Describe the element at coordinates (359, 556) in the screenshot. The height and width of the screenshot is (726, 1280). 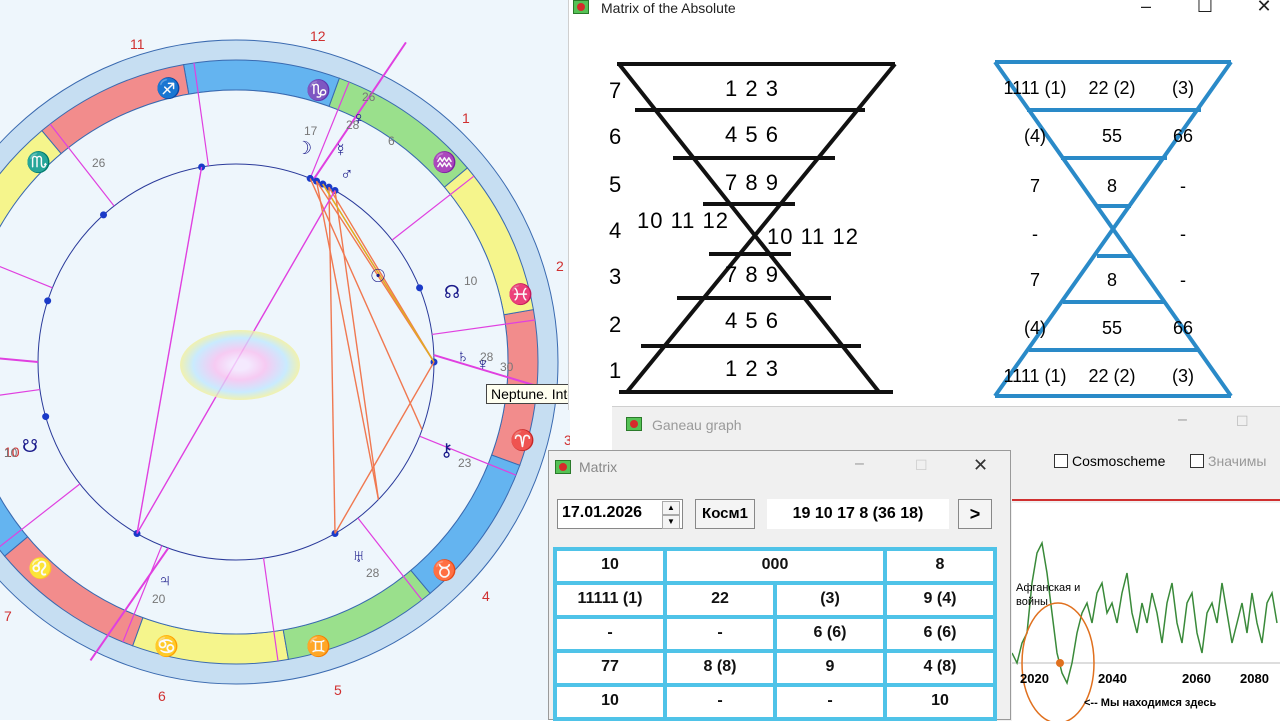
I see `uranus-icon: ♅` at that location.